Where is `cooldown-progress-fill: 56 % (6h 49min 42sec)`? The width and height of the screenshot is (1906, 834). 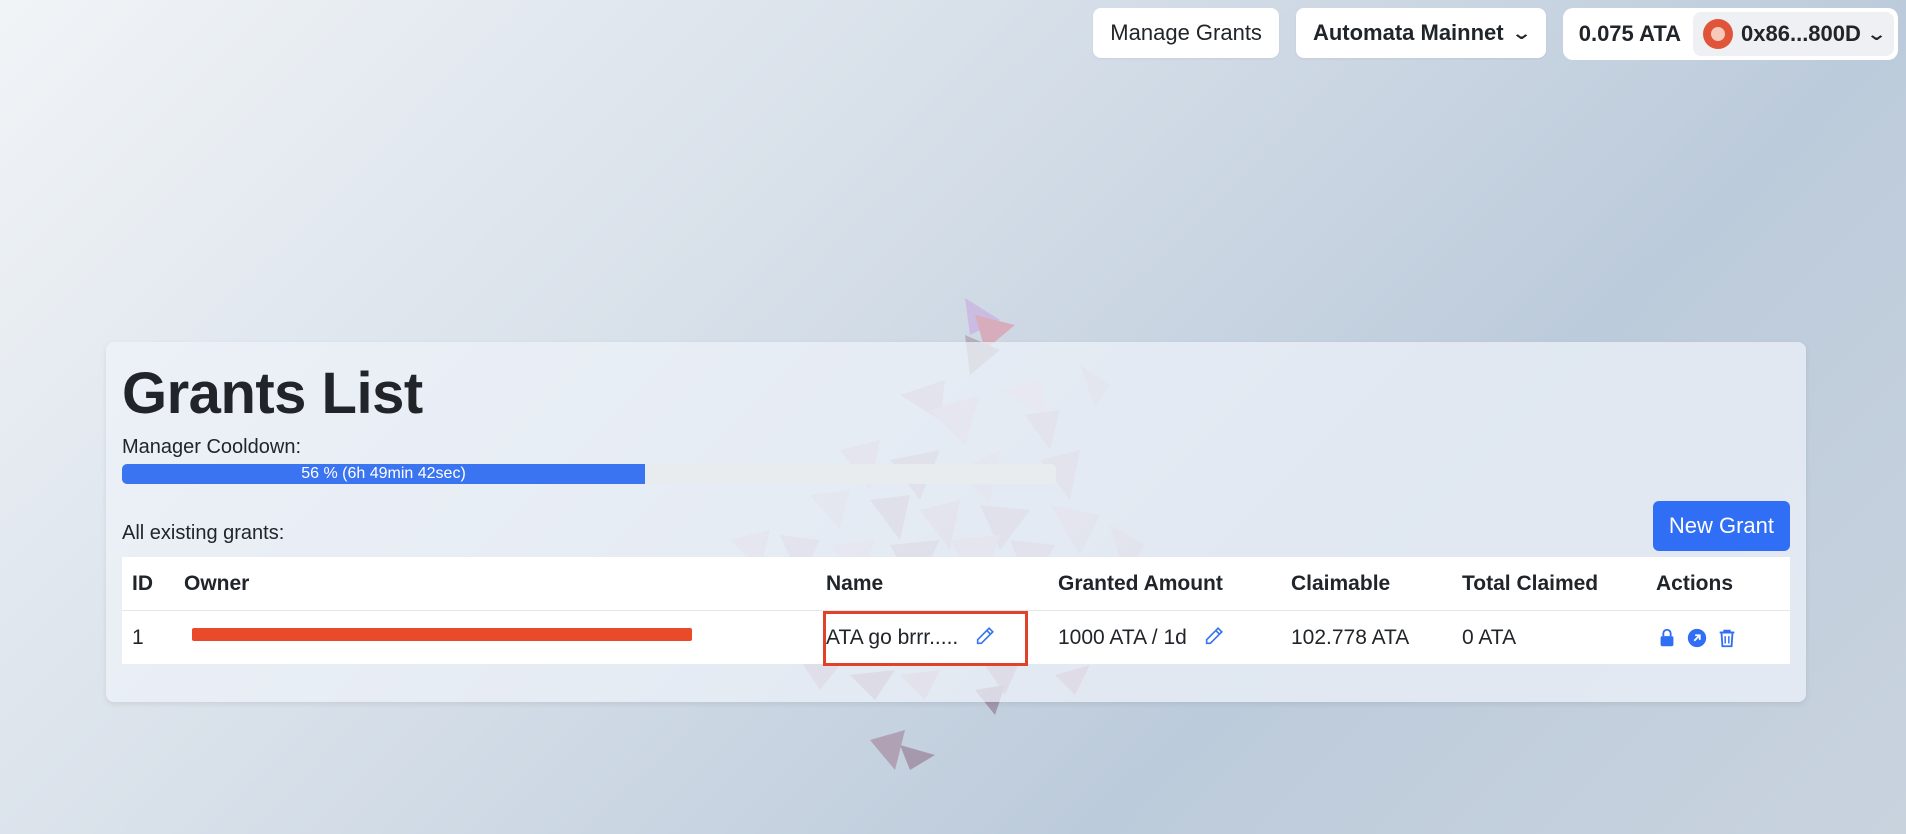 cooldown-progress-fill: 56 % (6h 49min 42sec) is located at coordinates (384, 474).